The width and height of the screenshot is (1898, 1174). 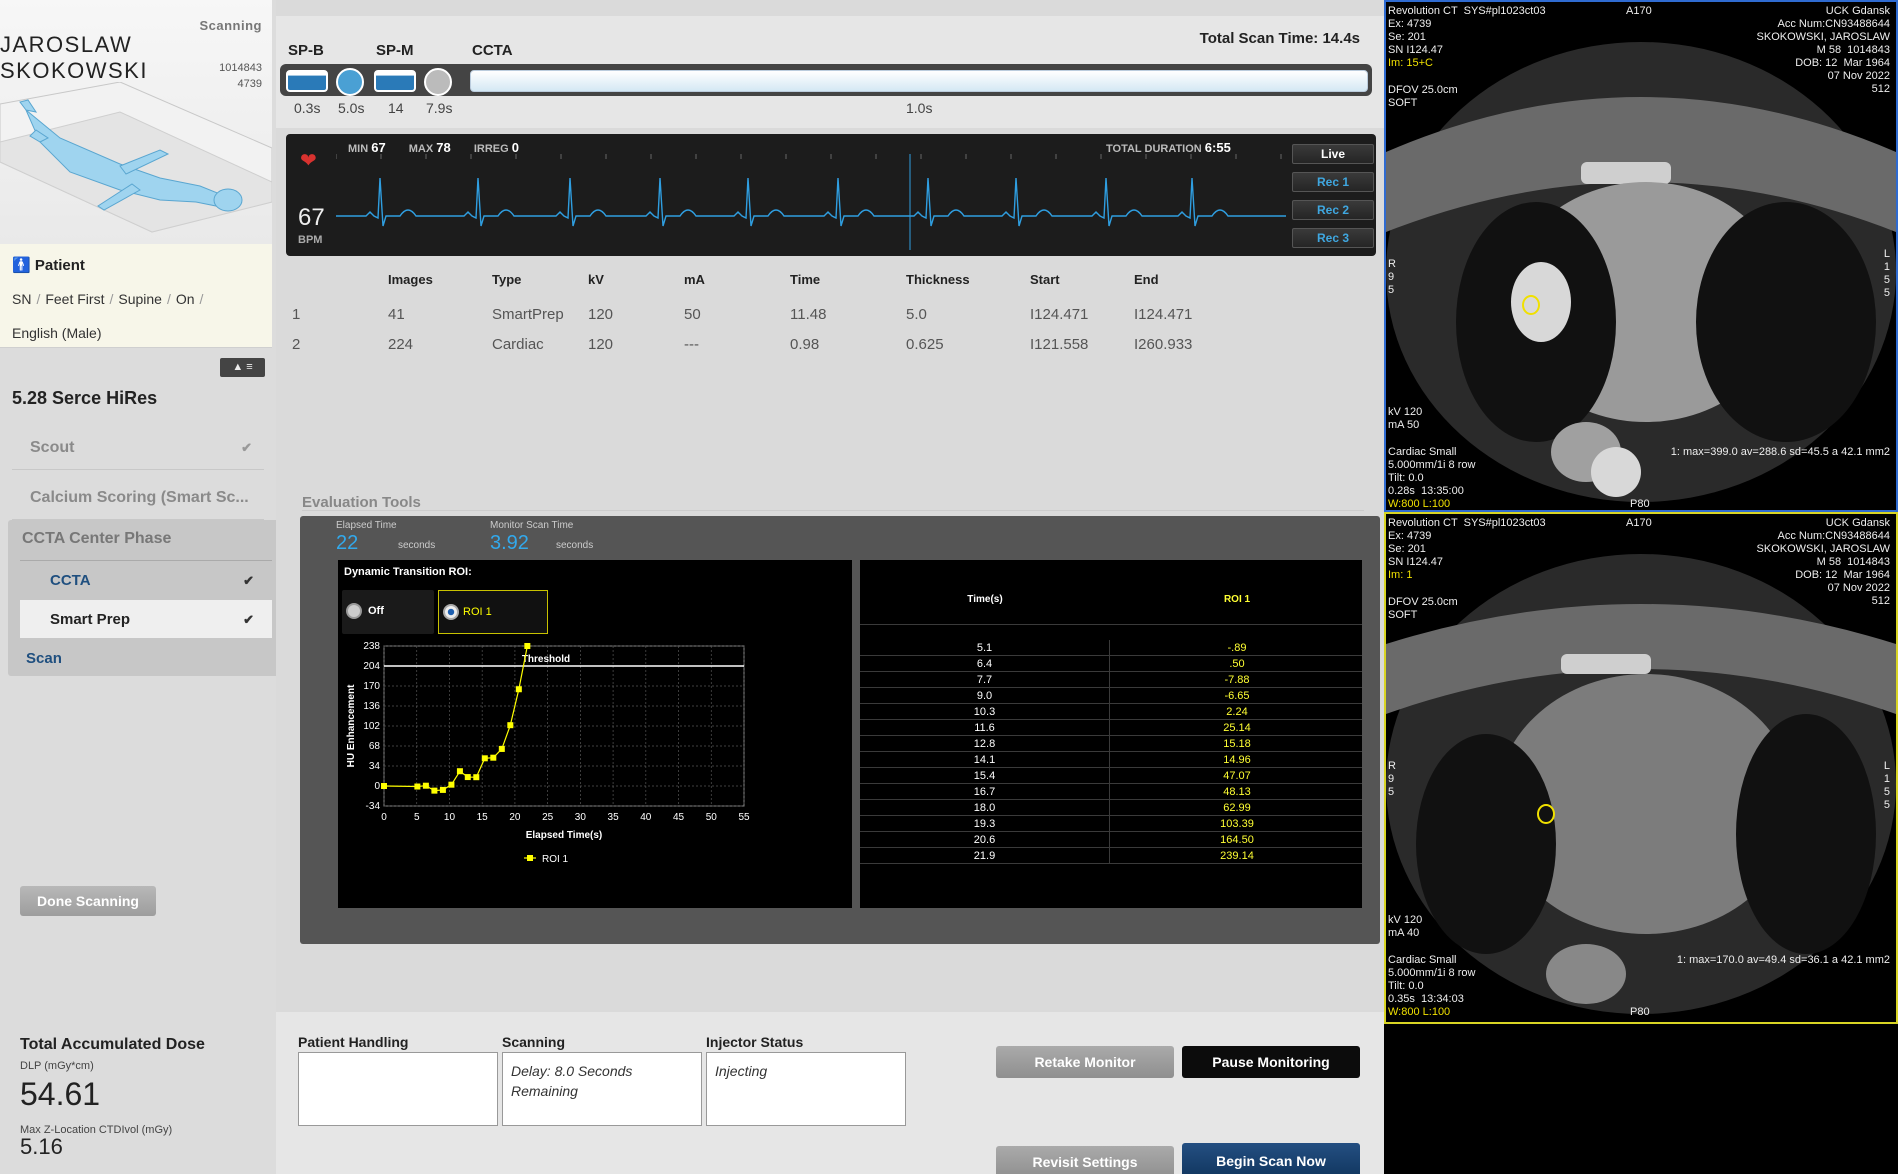 What do you see at coordinates (811, 202) in the screenshot?
I see `ecg-trace` at bounding box center [811, 202].